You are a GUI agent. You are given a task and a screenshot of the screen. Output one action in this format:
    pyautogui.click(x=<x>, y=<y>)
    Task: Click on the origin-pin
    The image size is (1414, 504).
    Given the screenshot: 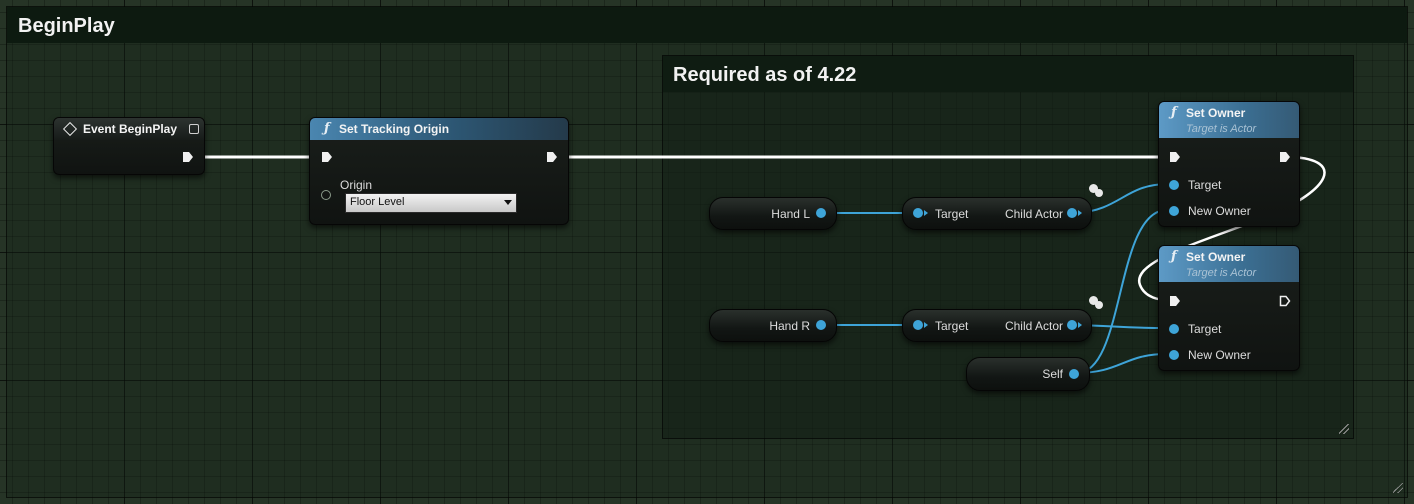 What is the action you would take?
    pyautogui.click(x=326, y=195)
    